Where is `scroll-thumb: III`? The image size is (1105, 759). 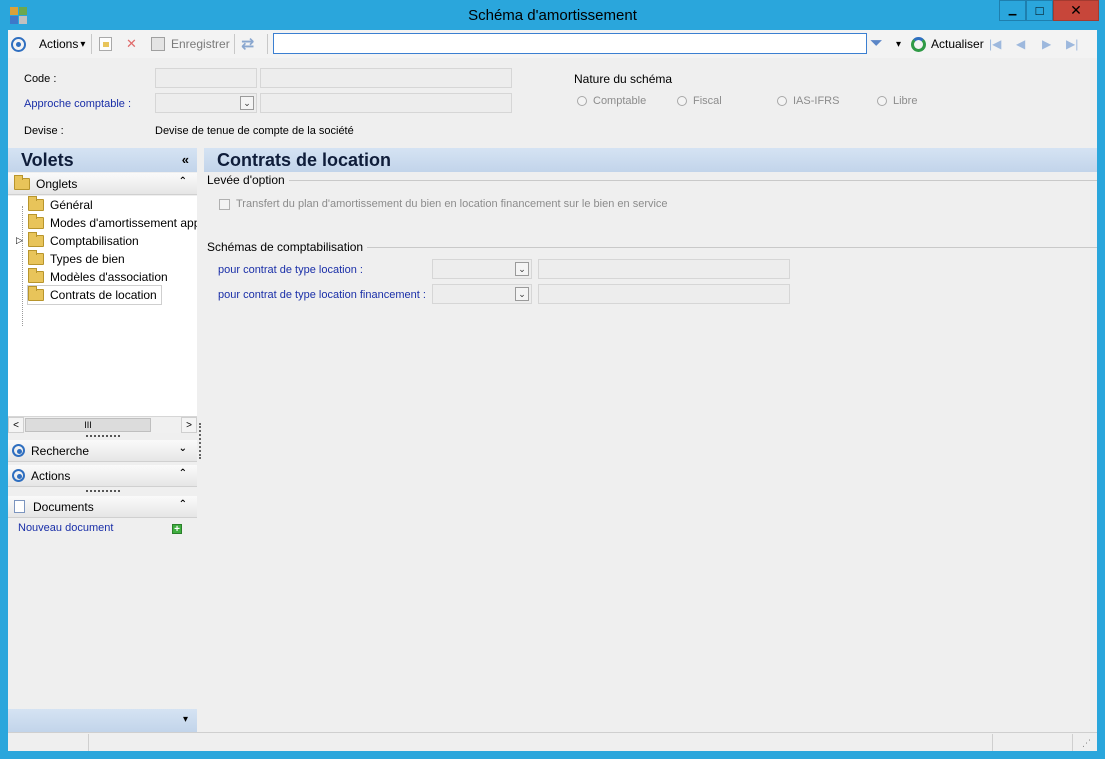 scroll-thumb: III is located at coordinates (88, 425).